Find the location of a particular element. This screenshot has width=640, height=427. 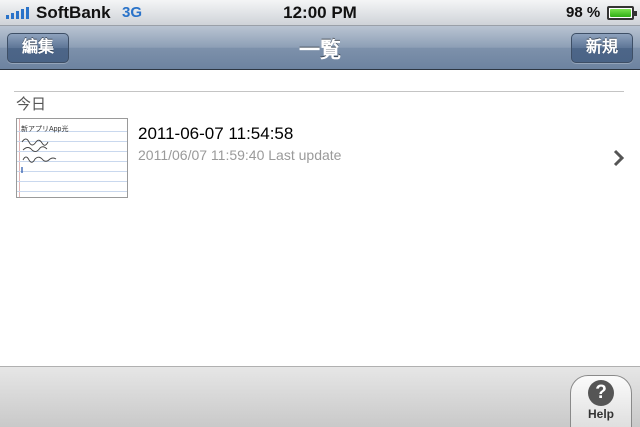

section-divider is located at coordinates (319, 91).